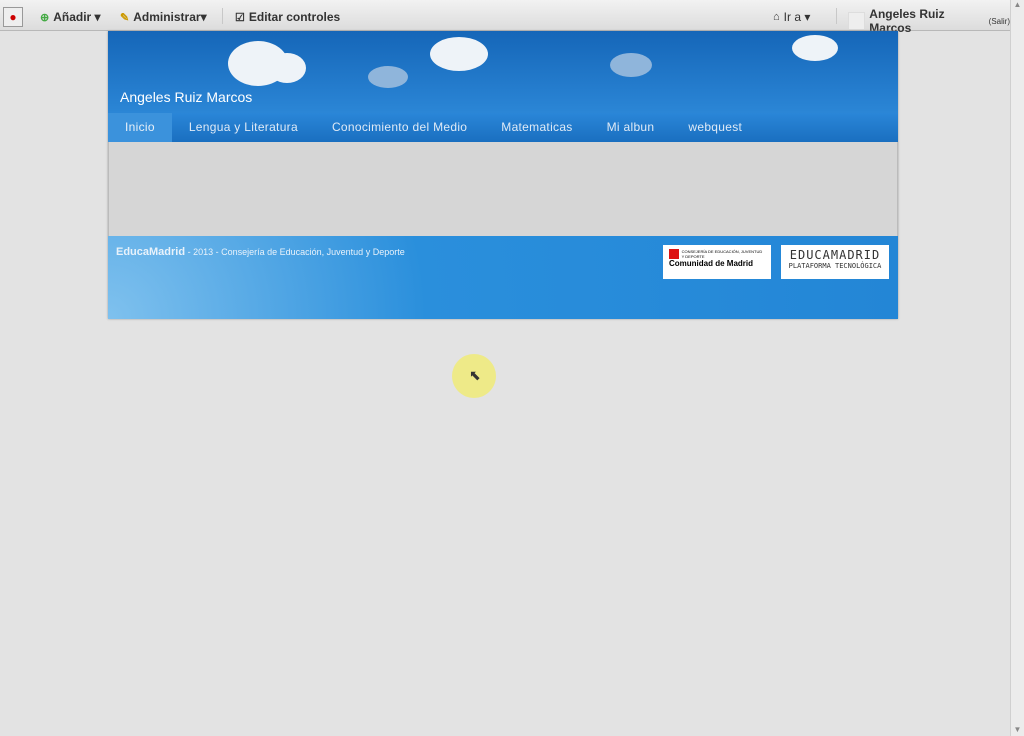 The image size is (1024, 736). Describe the element at coordinates (151, 252) in the screenshot. I see `footer-brand: EducaMadrid` at that location.